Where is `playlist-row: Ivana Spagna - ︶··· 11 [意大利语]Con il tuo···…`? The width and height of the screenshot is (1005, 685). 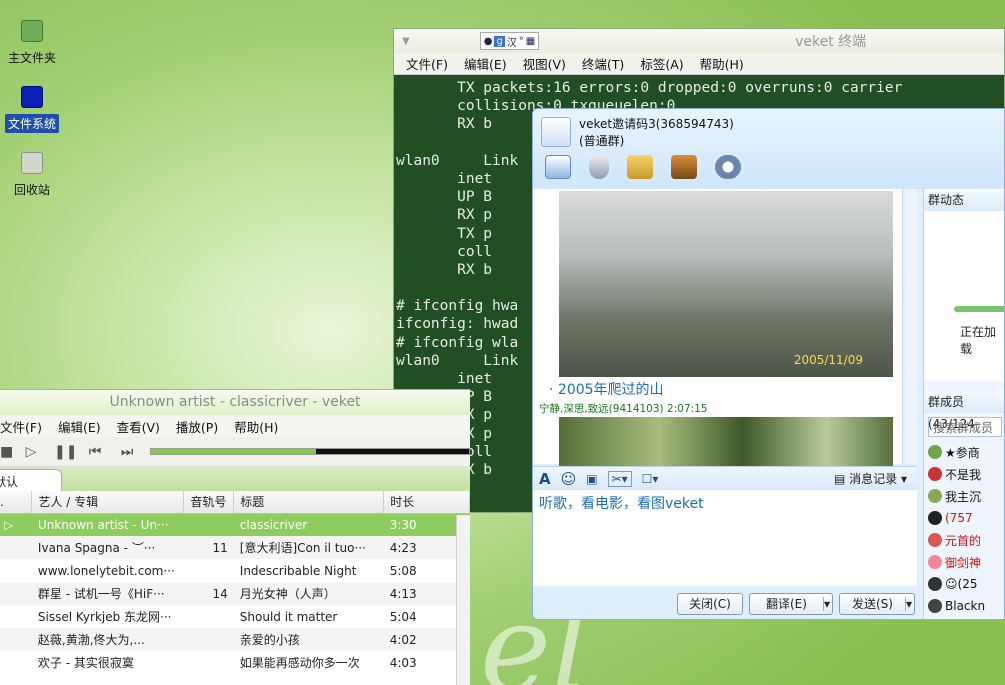
playlist-row: Ivana Spagna - ︶··· 11 [意大利语]Con il tuo···… is located at coordinates (235, 547).